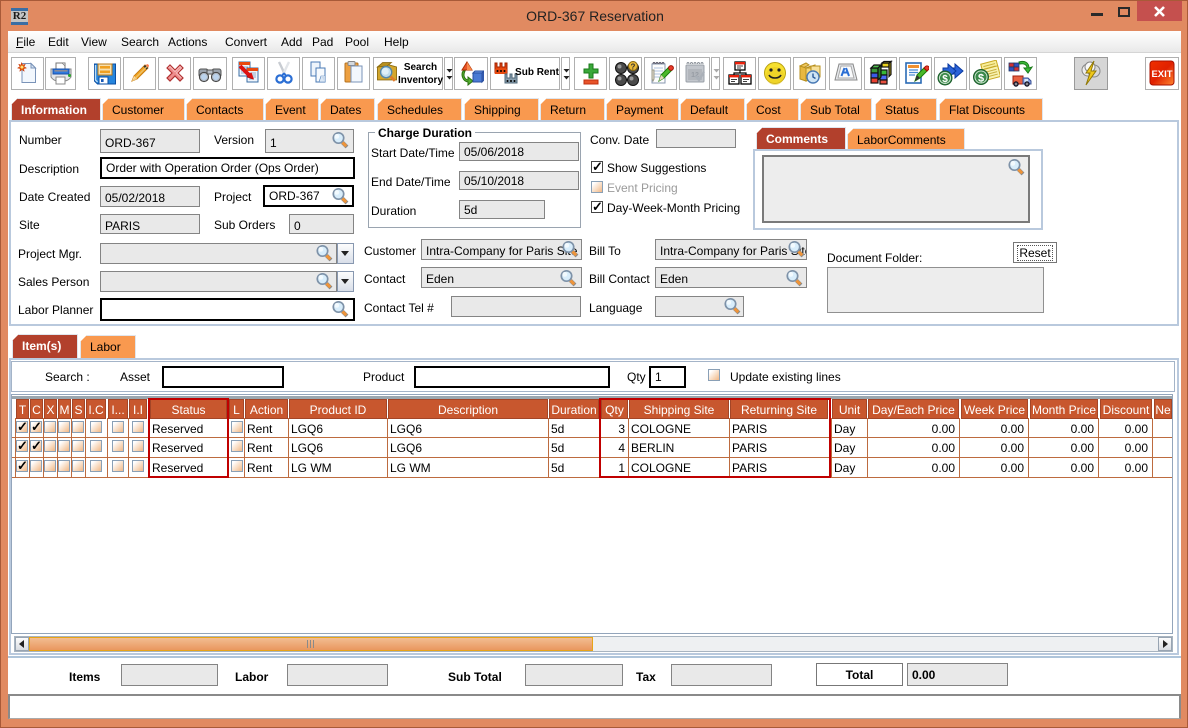 Image resolution: width=1188 pixels, height=728 pixels. What do you see at coordinates (1161, 74) in the screenshot?
I see `svg-text: EXIT` at bounding box center [1161, 74].